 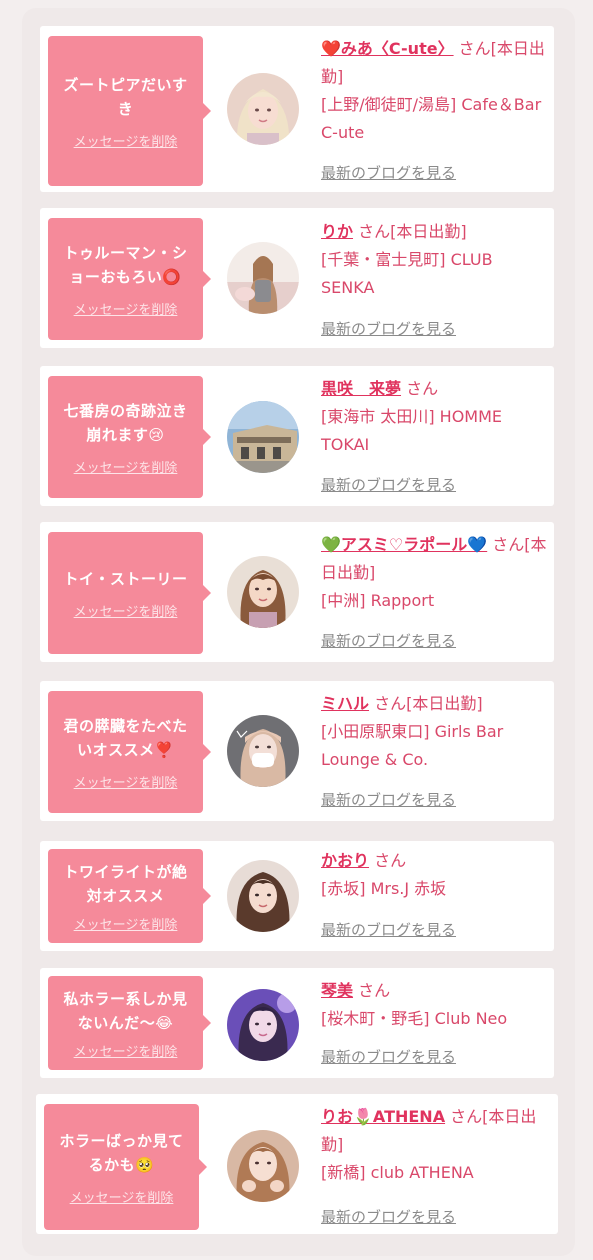 What do you see at coordinates (125, 264) in the screenshot?
I see `message-text: トゥルーマン・ショーおもろい⭕` at bounding box center [125, 264].